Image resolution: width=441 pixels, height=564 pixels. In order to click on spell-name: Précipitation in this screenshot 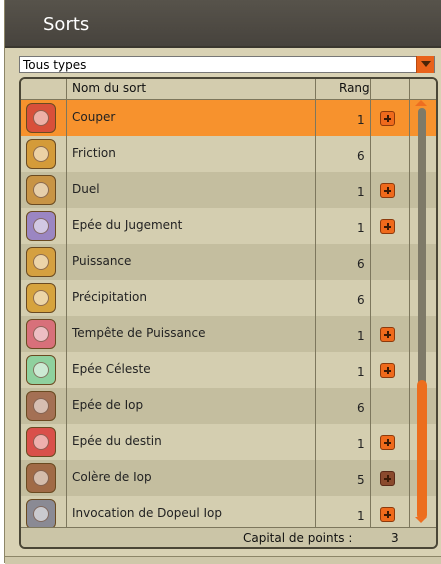, I will do `click(110, 297)`.